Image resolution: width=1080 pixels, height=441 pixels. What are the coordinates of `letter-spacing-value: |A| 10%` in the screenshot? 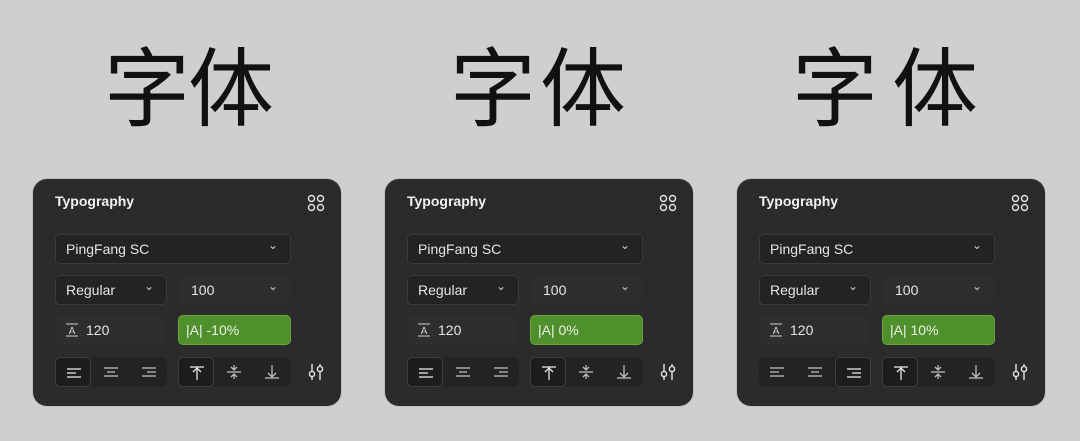 It's located at (914, 330).